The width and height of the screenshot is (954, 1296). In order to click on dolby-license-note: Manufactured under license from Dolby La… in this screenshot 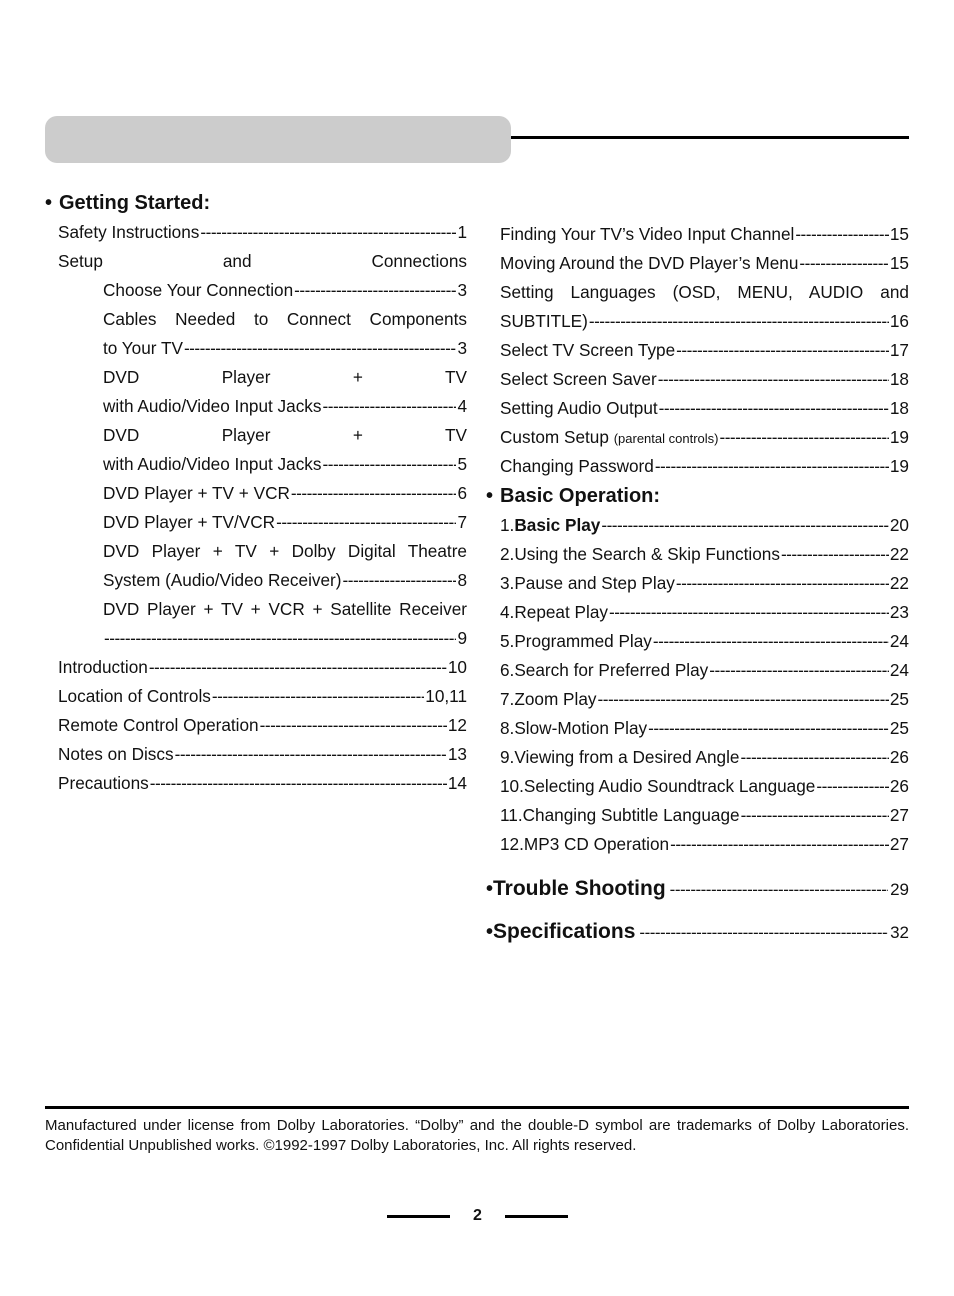, I will do `click(477, 1135)`.